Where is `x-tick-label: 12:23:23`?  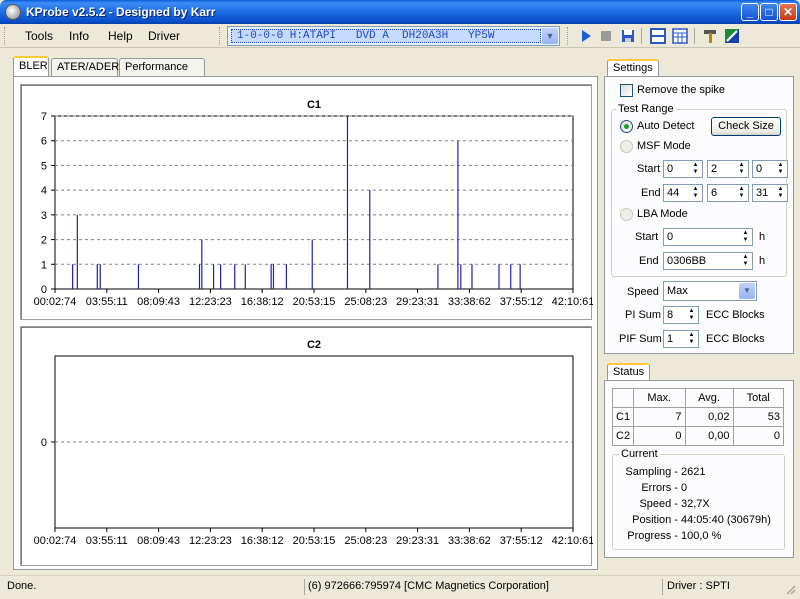 x-tick-label: 12:23:23 is located at coordinates (210, 541).